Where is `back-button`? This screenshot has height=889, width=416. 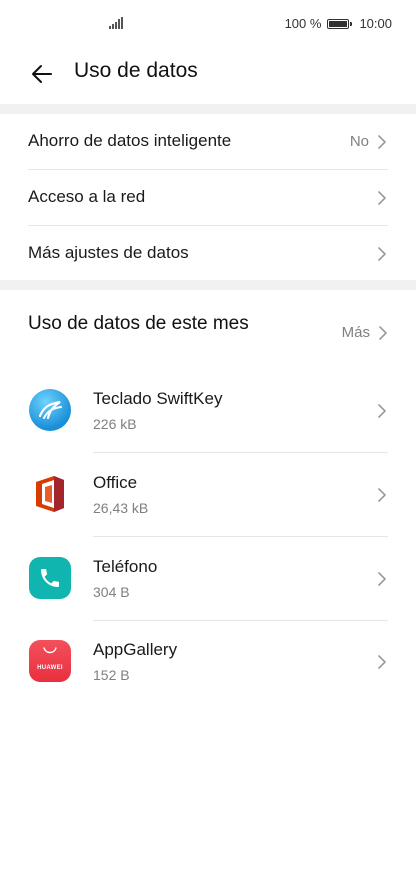 back-button is located at coordinates (42, 74).